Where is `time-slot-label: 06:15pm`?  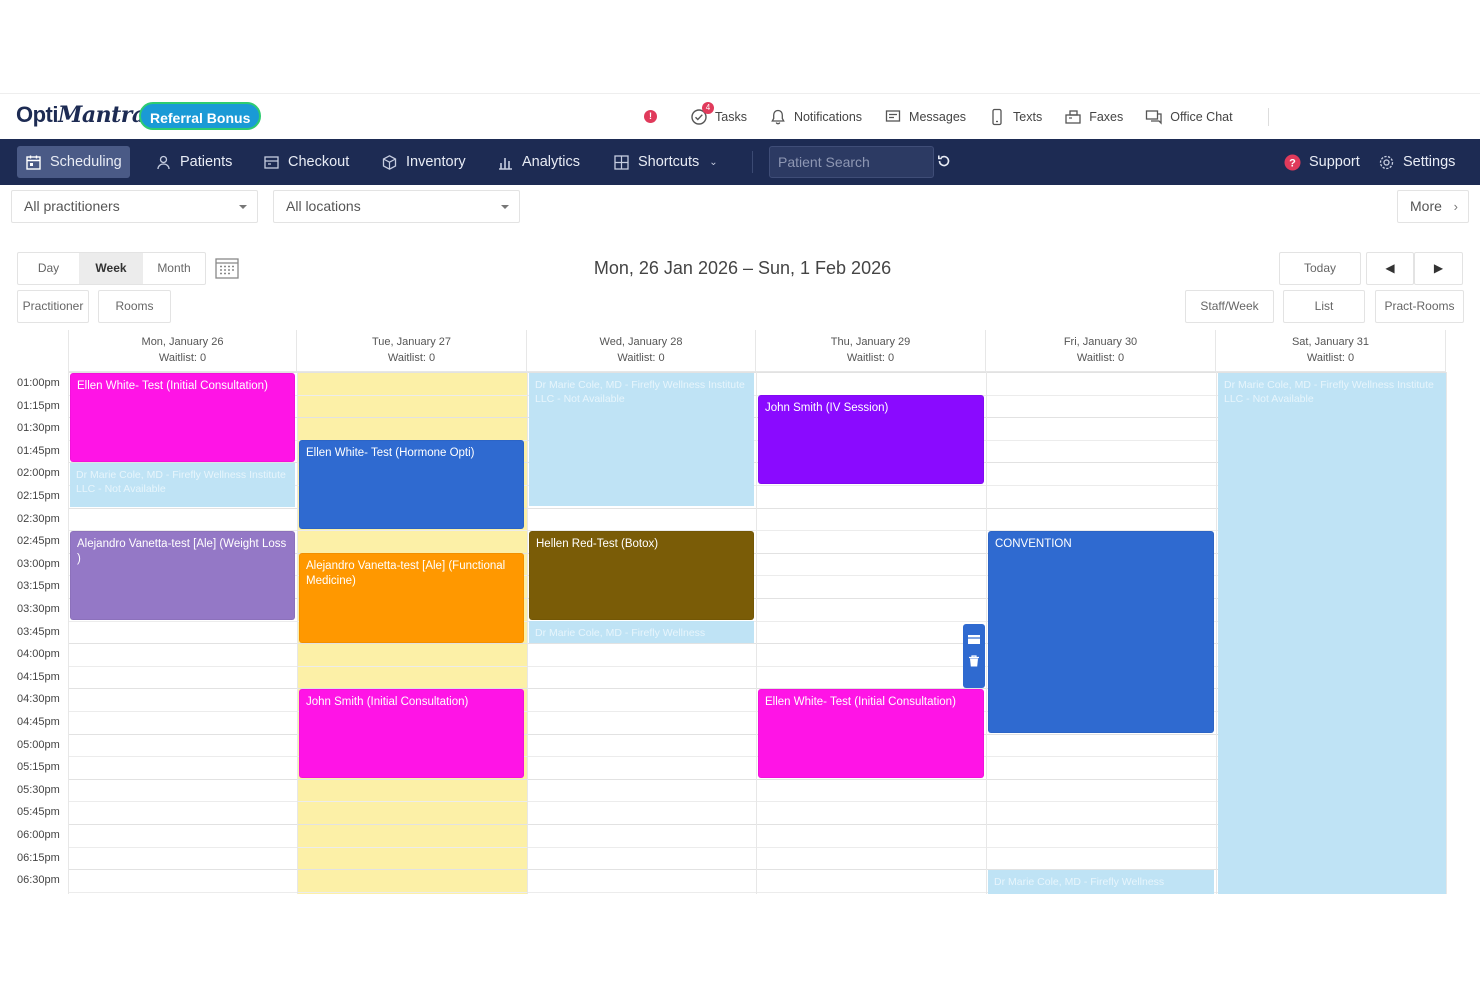
time-slot-label: 06:15pm is located at coordinates (38, 857).